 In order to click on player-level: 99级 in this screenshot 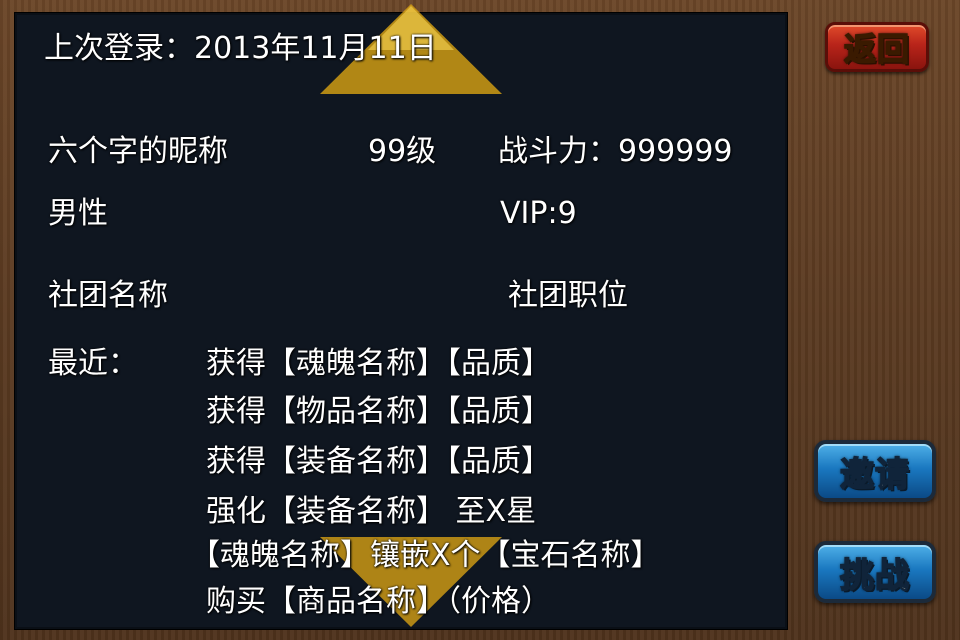, I will do `click(402, 151)`.